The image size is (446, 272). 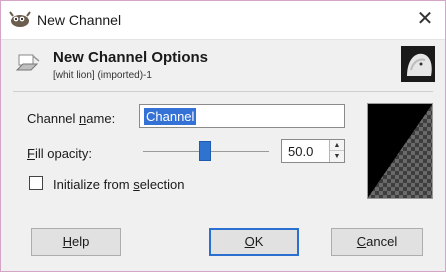 What do you see at coordinates (337, 156) in the screenshot?
I see `spin-down-arrow-icon: ▼` at bounding box center [337, 156].